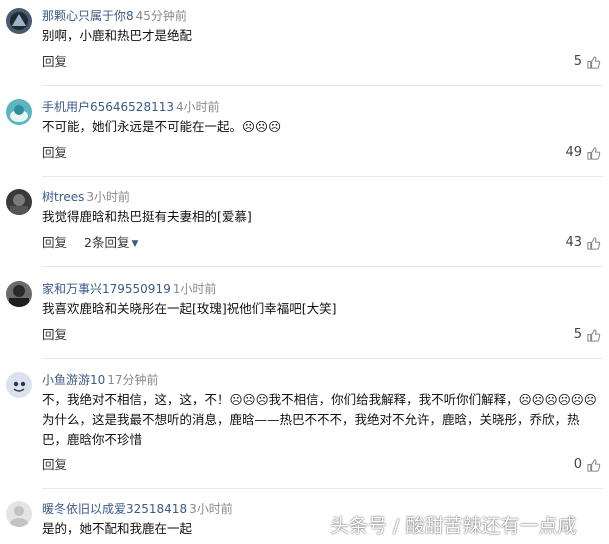 The image size is (609, 544). I want to click on like-count: 49, so click(573, 152).